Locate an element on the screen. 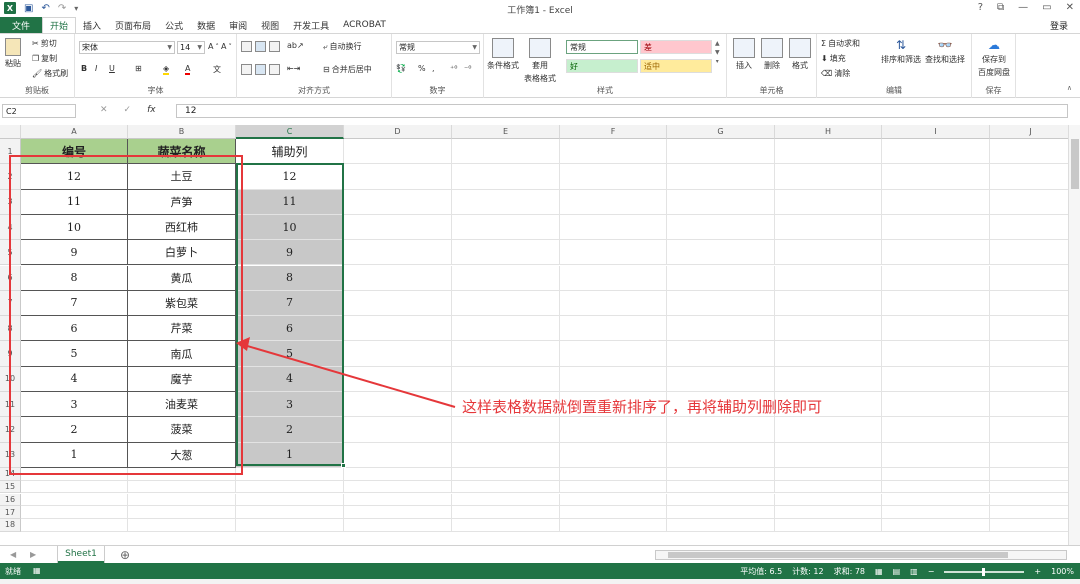 This screenshot has height=584, width=1080. cell-e15 is located at coordinates (506, 487).